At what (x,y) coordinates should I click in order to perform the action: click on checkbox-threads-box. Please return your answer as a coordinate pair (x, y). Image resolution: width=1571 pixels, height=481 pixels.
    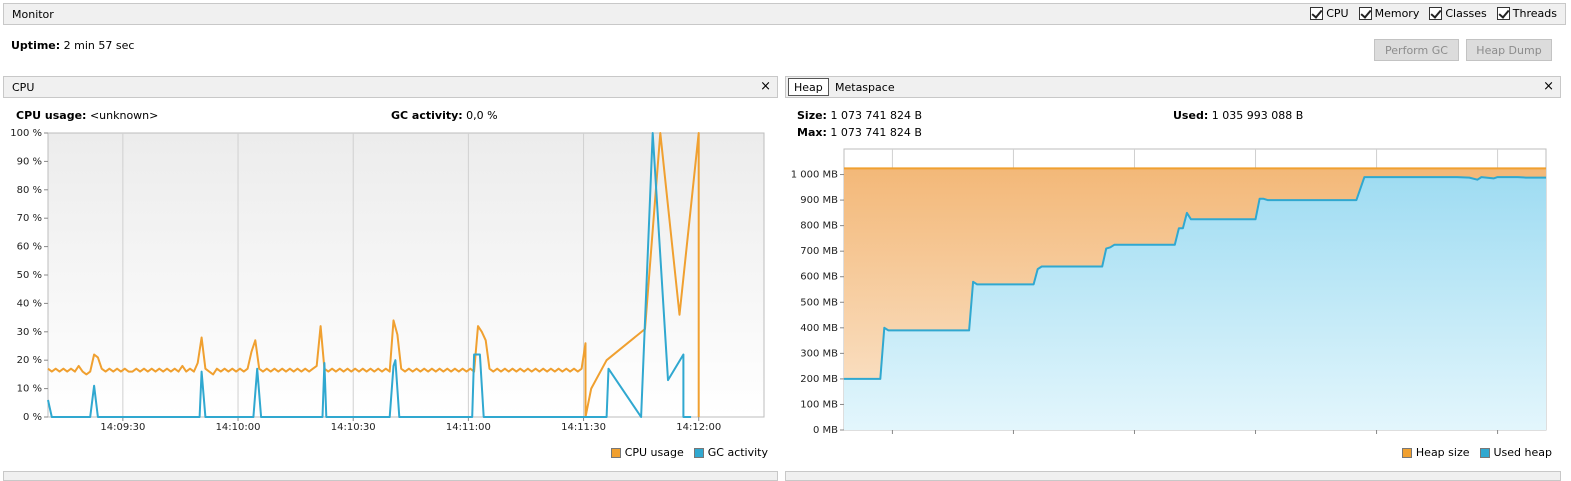
    Looking at the image, I should click on (1503, 13).